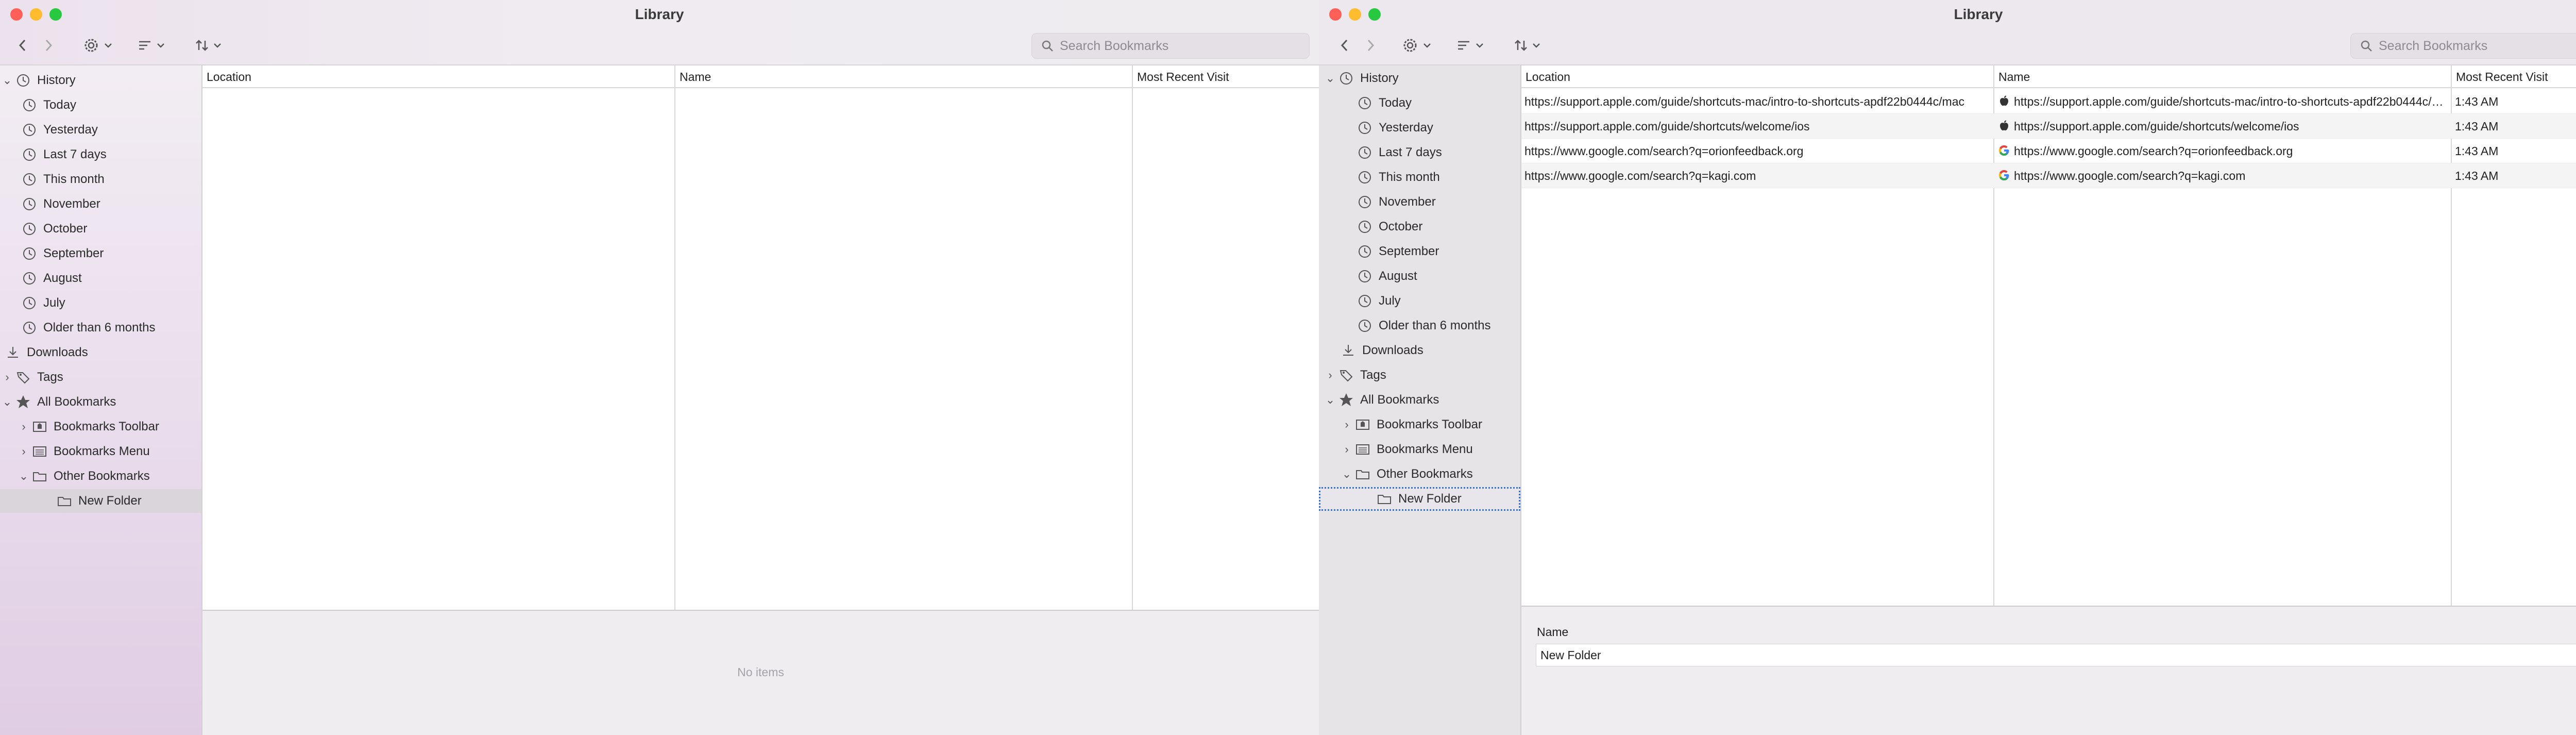 The height and width of the screenshot is (735, 2576). Describe the element at coordinates (64, 501) in the screenshot. I see `folder-icon` at that location.